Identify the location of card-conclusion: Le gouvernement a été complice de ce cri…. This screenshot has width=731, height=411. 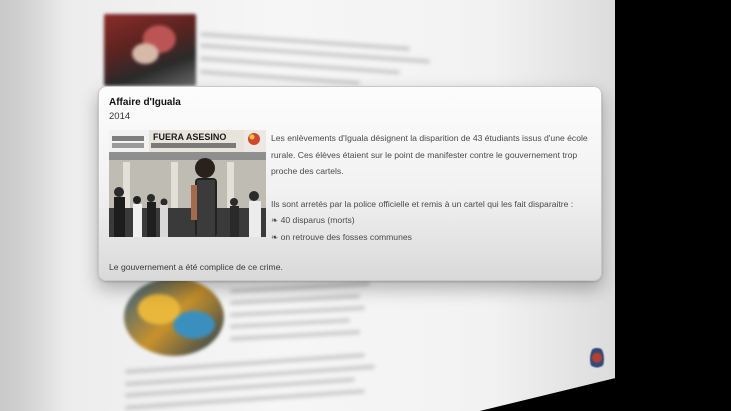
(196, 267).